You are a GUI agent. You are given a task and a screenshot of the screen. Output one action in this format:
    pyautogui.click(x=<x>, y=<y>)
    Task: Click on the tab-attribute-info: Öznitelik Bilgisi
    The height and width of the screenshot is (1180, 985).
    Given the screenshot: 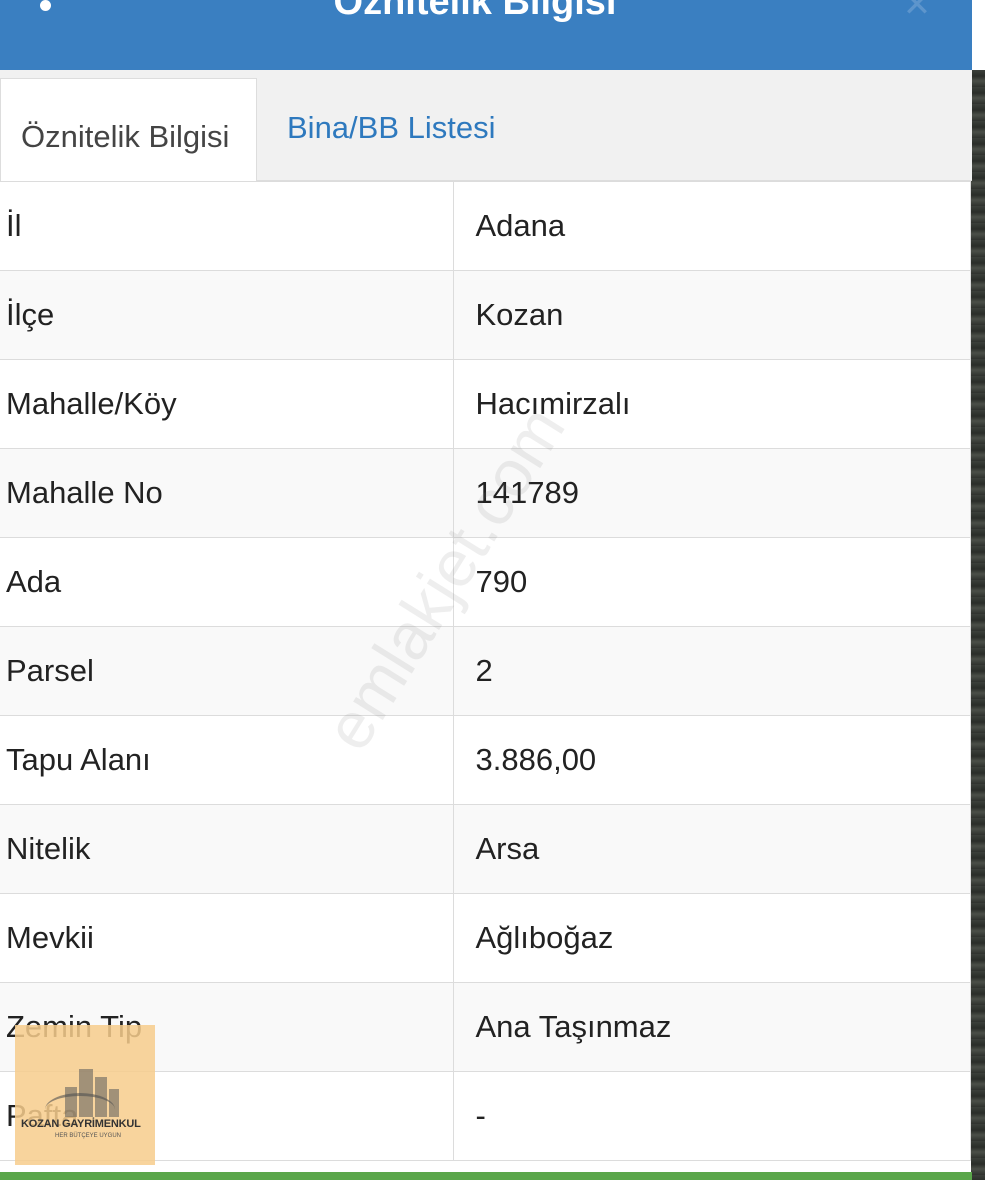 What is the action you would take?
    pyautogui.click(x=128, y=129)
    